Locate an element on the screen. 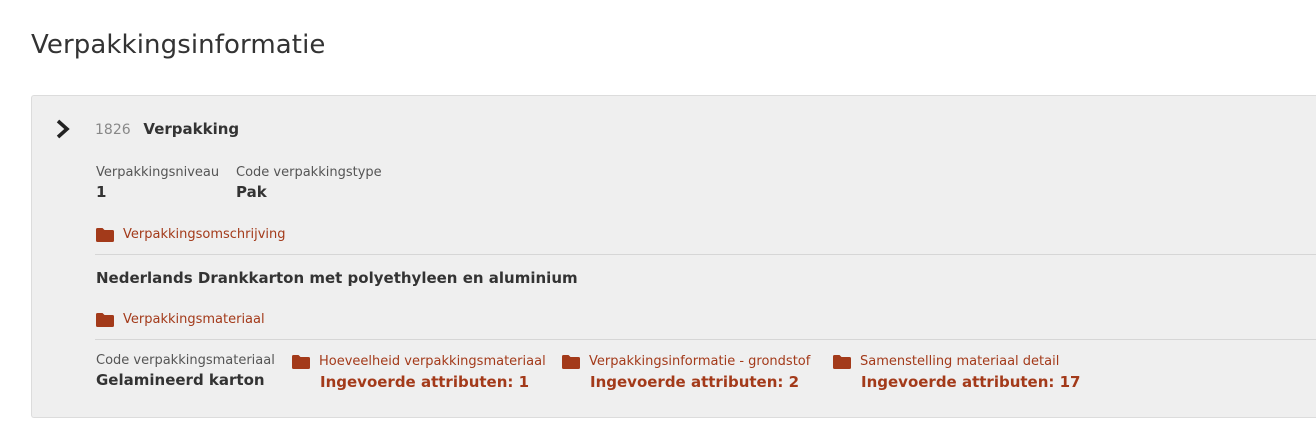 This screenshot has height=444, width=1316. code-verpakkingstype-value: Pak is located at coordinates (251, 192).